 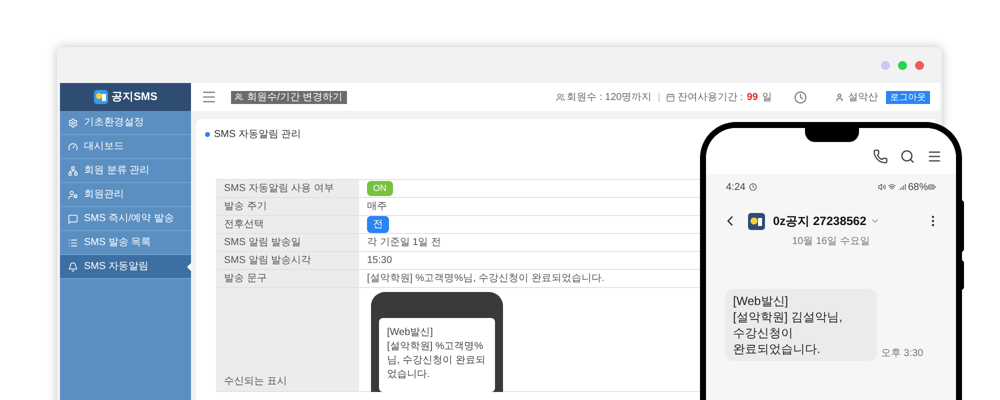 What do you see at coordinates (819, 221) in the screenshot?
I see `contact-name: 0z공지 27238562` at bounding box center [819, 221].